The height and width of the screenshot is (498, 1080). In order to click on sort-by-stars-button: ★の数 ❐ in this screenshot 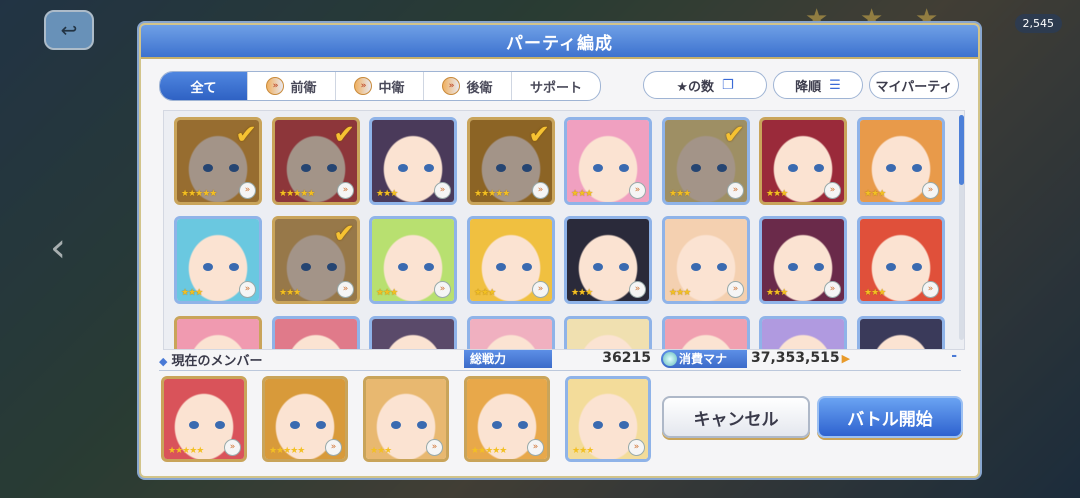, I will do `click(705, 85)`.